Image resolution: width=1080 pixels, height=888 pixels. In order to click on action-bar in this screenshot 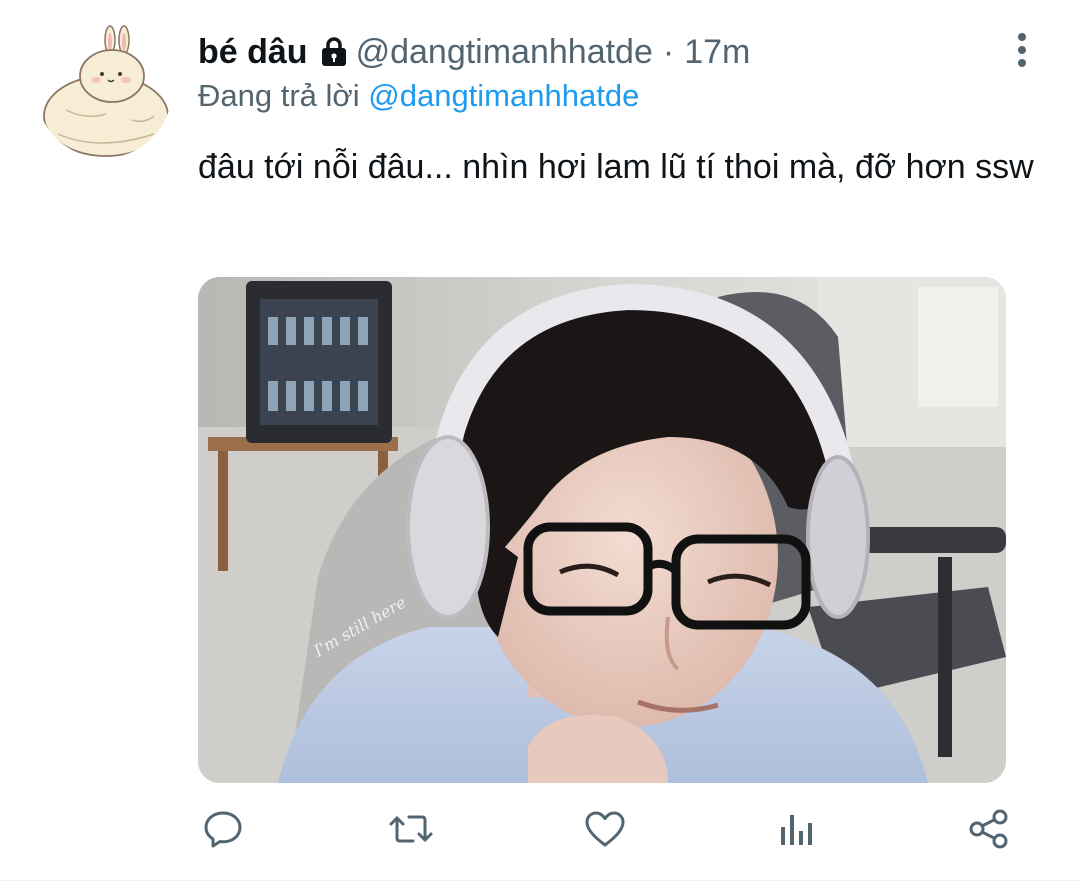, I will do `click(608, 830)`.